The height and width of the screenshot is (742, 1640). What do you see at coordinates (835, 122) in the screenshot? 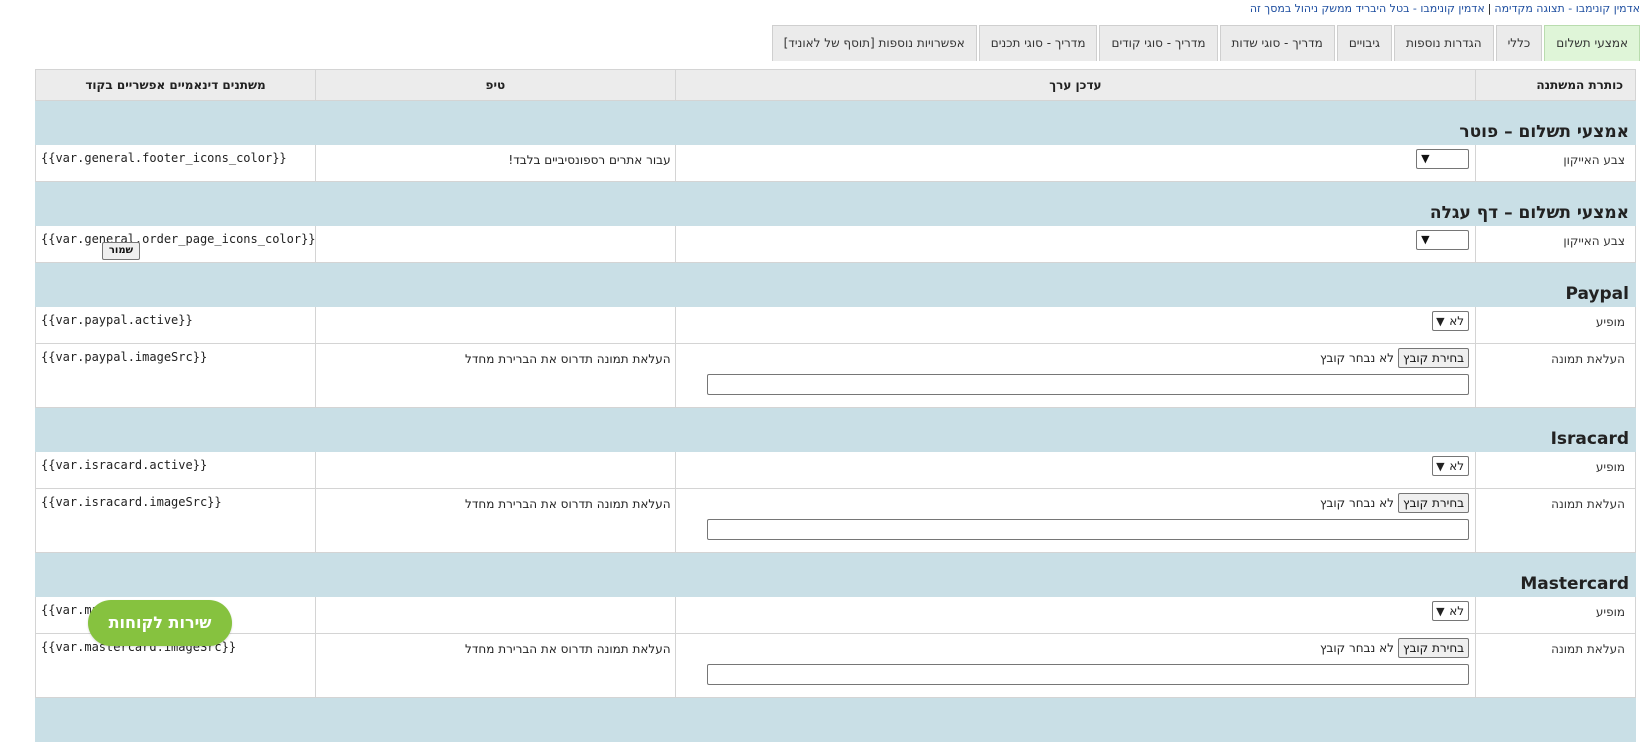
I see `section-heading-footer: אמצעי תשלום – פוטר` at bounding box center [835, 122].